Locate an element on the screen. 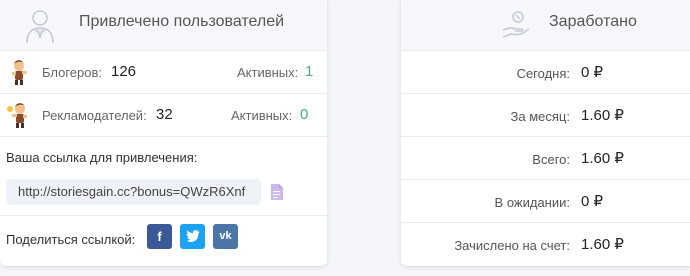 Image resolution: width=690 pixels, height=276 pixels. bloggers-count: 126 is located at coordinates (124, 71).